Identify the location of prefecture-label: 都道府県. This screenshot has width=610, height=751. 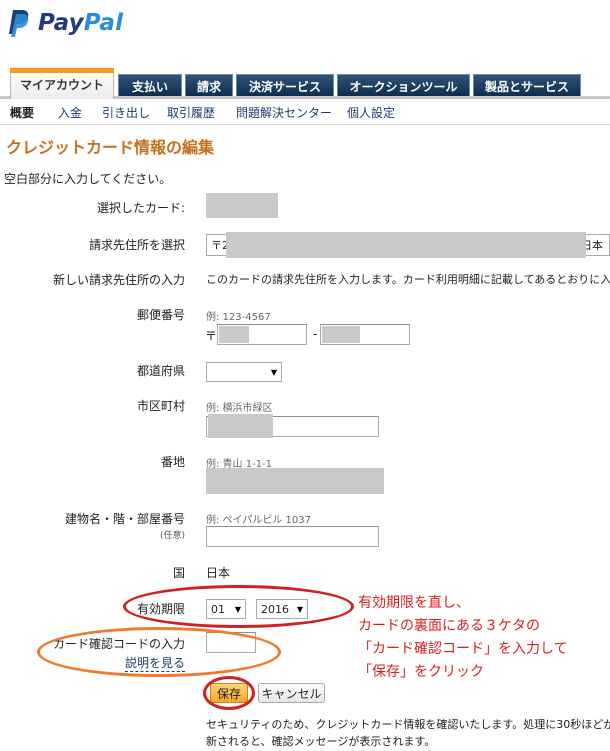
(160, 371).